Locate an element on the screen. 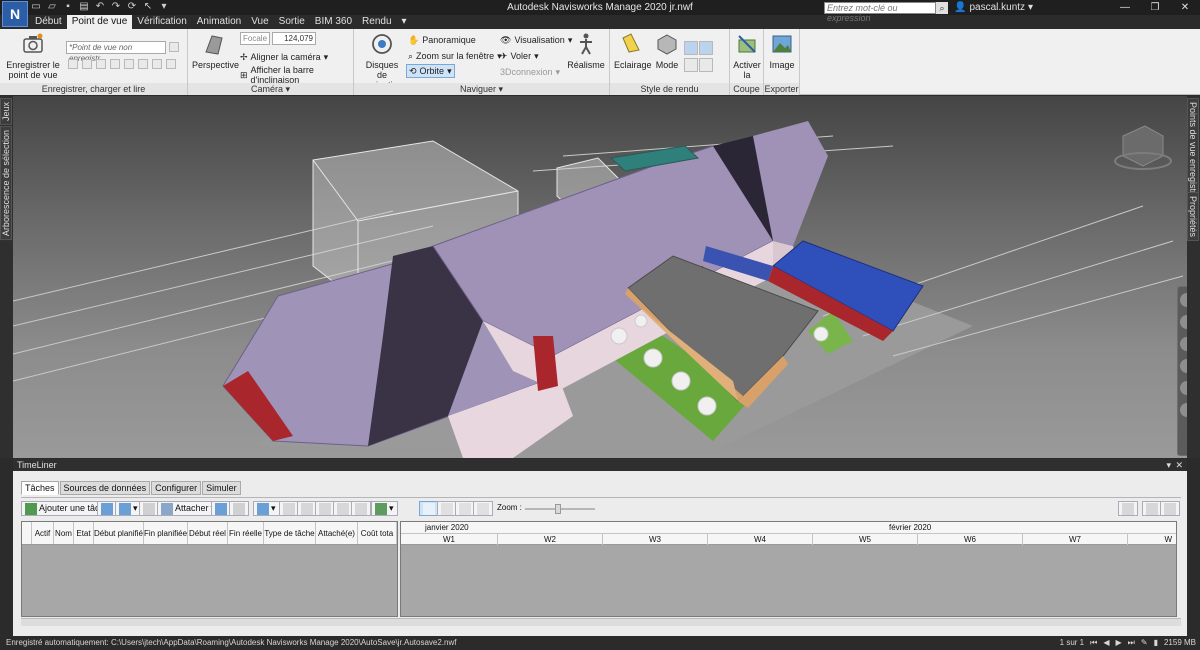 The image size is (1200, 650). orbit-icon is located at coordinates (1183, 366).